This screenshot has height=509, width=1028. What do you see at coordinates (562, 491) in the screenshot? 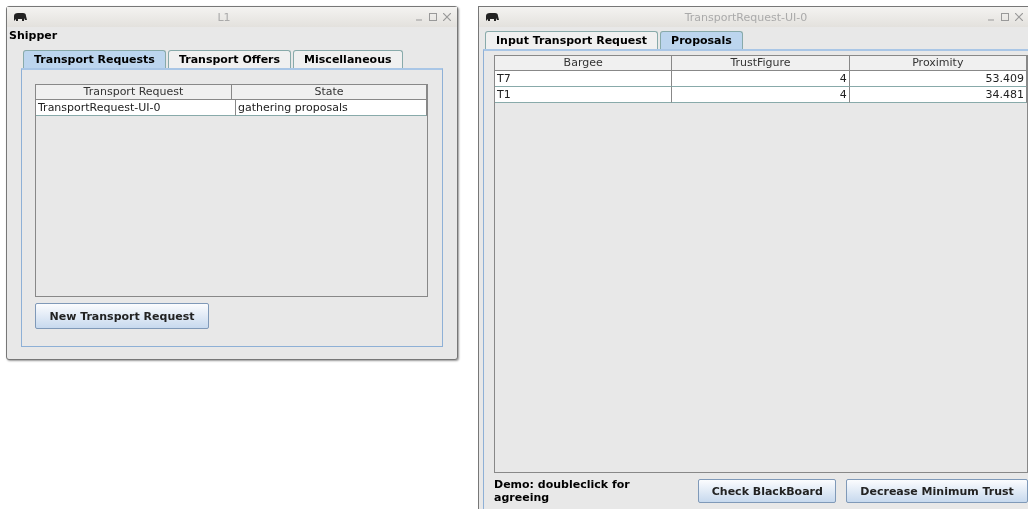
I see `hint-text: Demo: doubleclick for agreeing` at bounding box center [562, 491].